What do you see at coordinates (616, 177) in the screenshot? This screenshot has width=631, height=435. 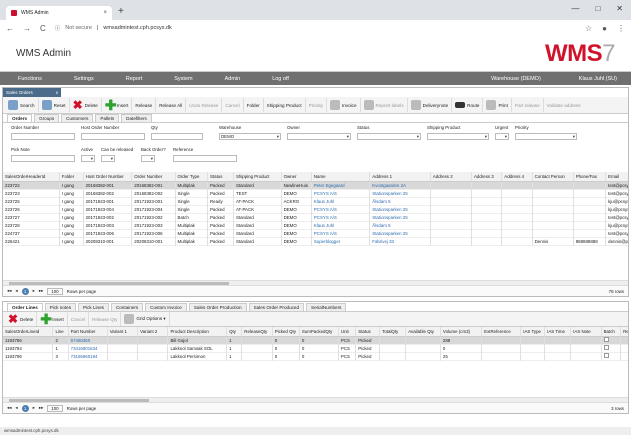 I see `column-header: Email` at bounding box center [616, 177].